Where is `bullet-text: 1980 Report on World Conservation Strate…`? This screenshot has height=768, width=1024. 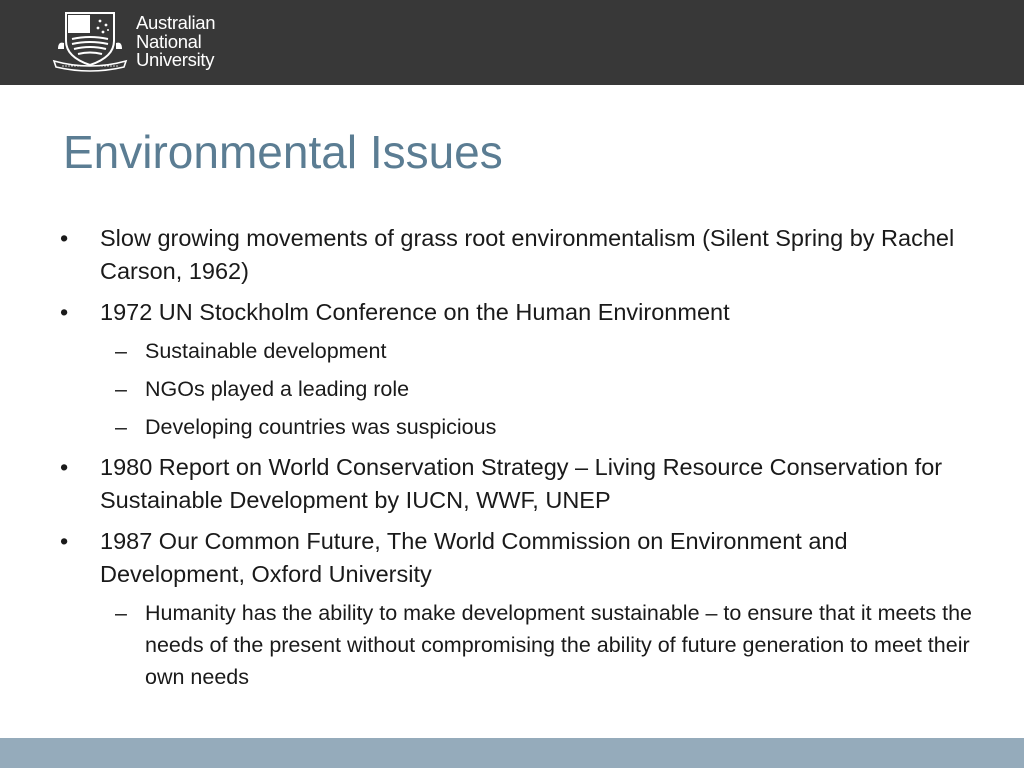
bullet-text: 1980 Report on World Conservation Strate… is located at coordinates (521, 483).